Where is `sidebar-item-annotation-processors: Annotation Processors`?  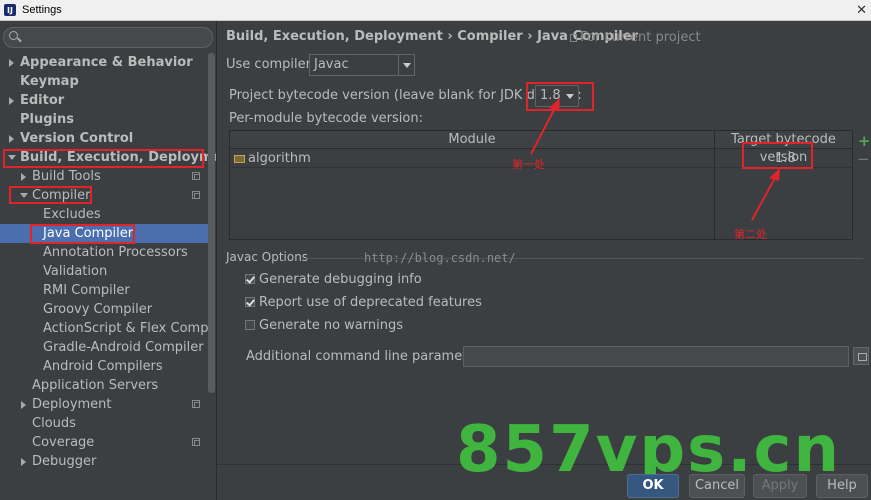
sidebar-item-annotation-processors: Annotation Processors is located at coordinates (105, 252).